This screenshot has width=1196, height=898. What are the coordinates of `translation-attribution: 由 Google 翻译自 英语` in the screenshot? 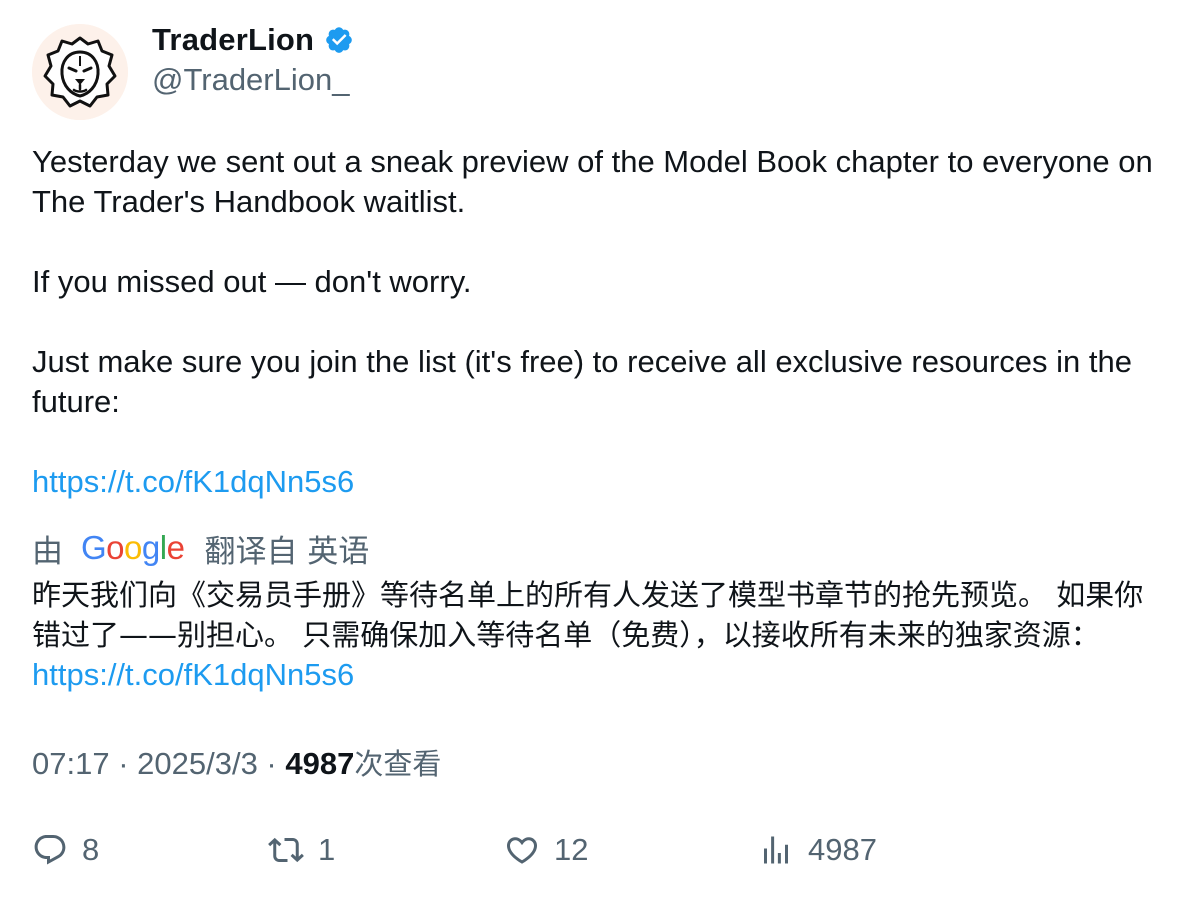 It's located at (201, 549).